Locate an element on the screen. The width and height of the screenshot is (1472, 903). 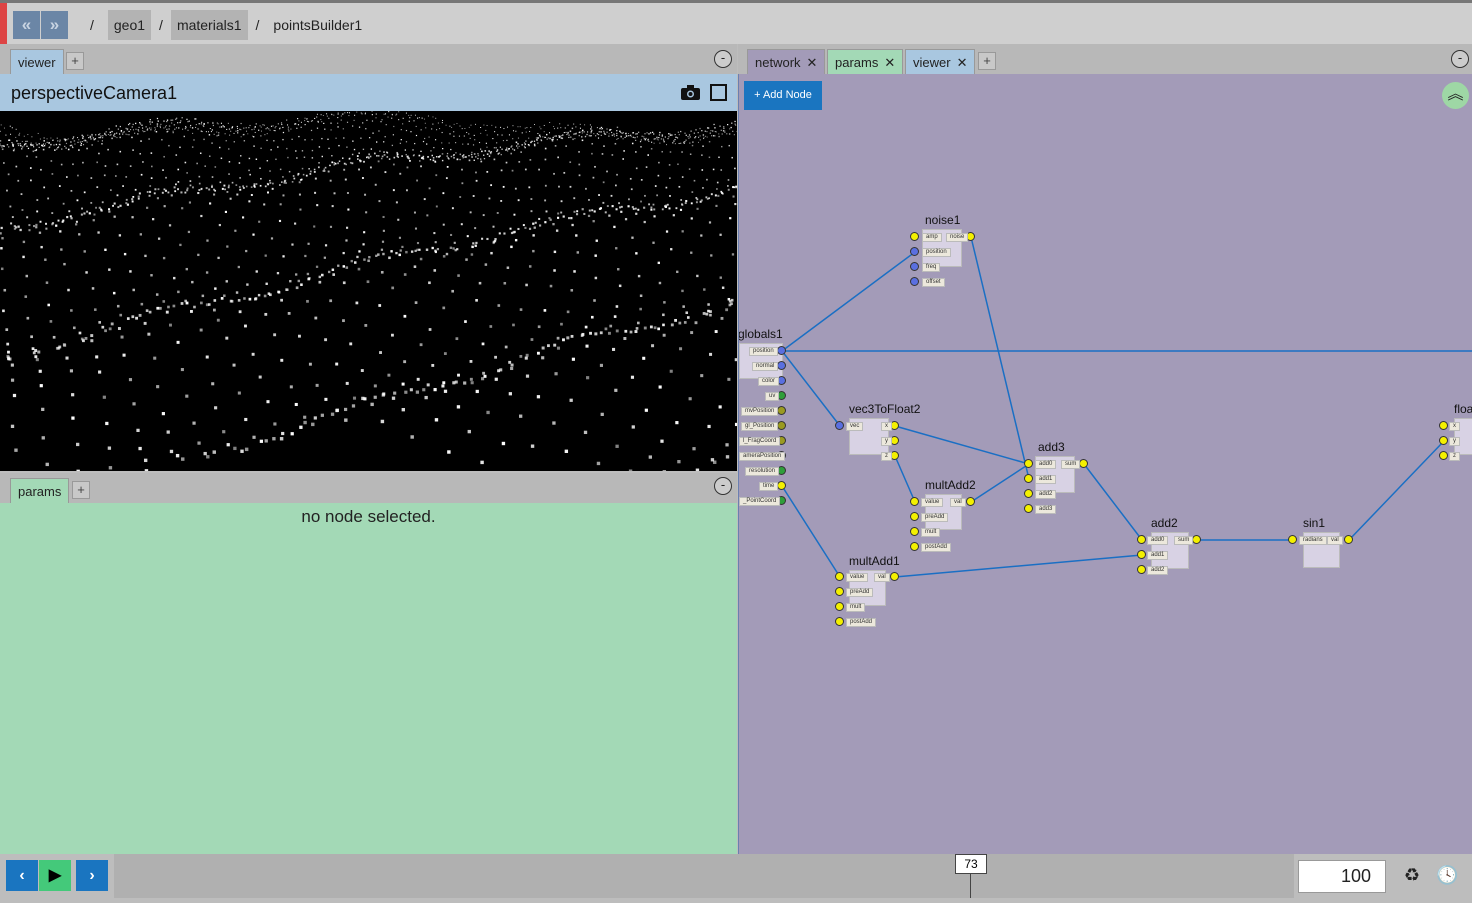
breadcrumb-root: / is located at coordinates (92, 25).